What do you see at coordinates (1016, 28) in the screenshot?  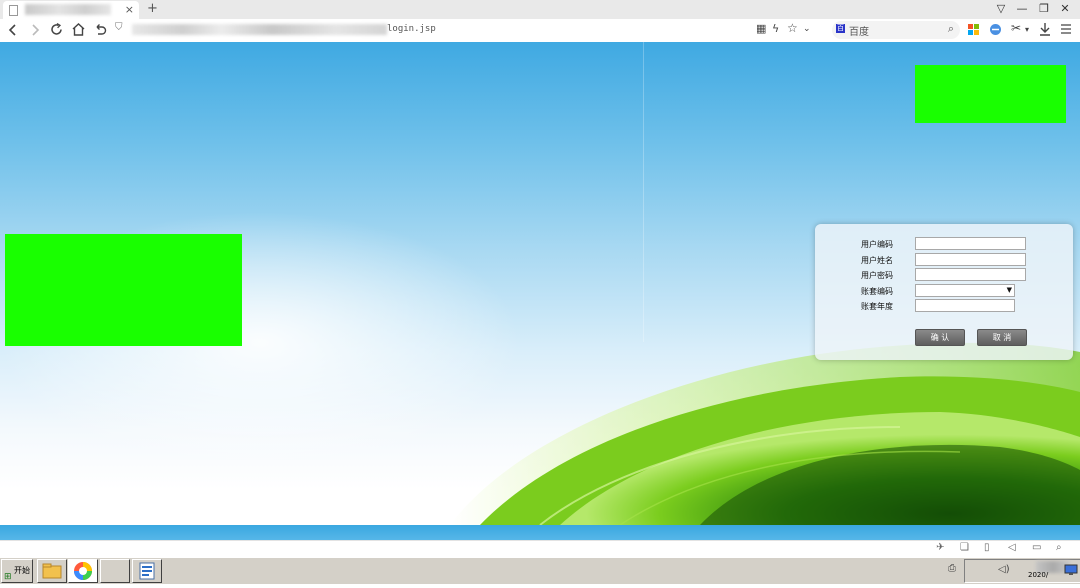 I see `scissors-icon: ✂` at bounding box center [1016, 28].